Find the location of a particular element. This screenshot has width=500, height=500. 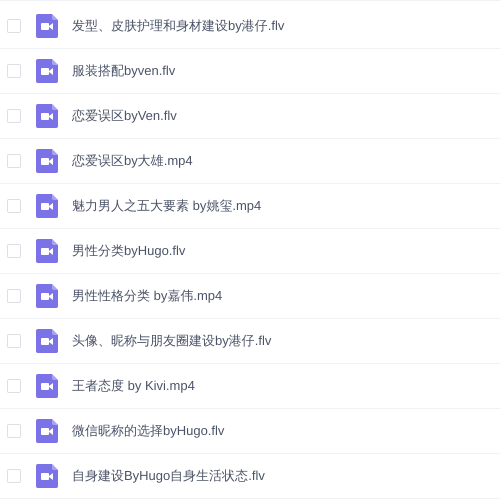

file-name: 王者态度 by Kivi.mp4 is located at coordinates (133, 386).